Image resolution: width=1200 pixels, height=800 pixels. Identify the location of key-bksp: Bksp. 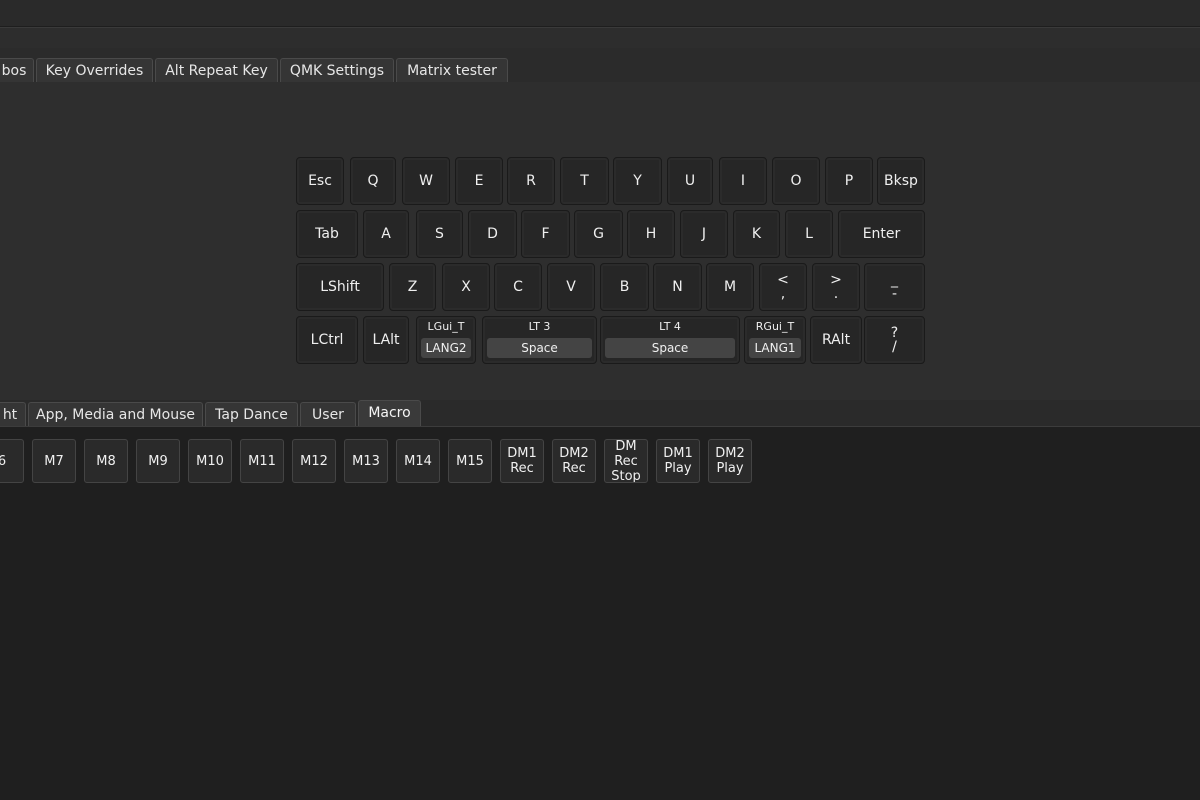
(901, 181).